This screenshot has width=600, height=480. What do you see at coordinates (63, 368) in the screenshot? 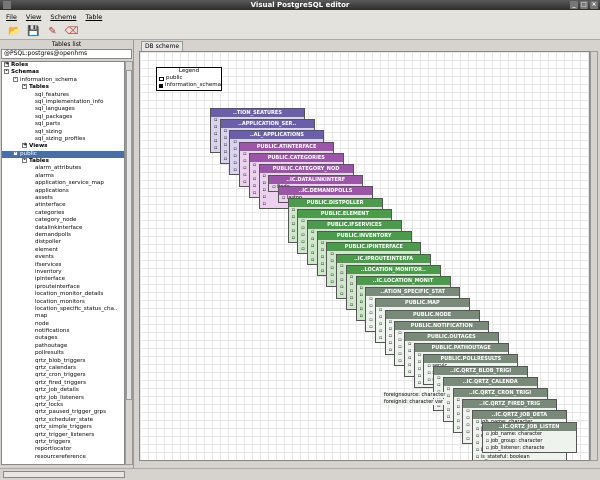
I see `tree-item: qrtz_calendars` at bounding box center [63, 368].